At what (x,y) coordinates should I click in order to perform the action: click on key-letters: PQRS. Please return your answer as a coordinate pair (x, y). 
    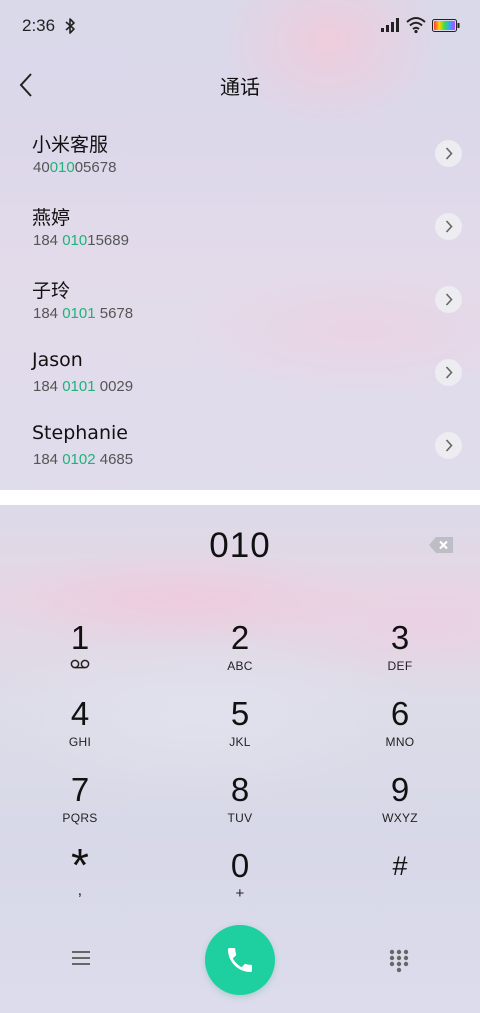
    Looking at the image, I should click on (80, 818).